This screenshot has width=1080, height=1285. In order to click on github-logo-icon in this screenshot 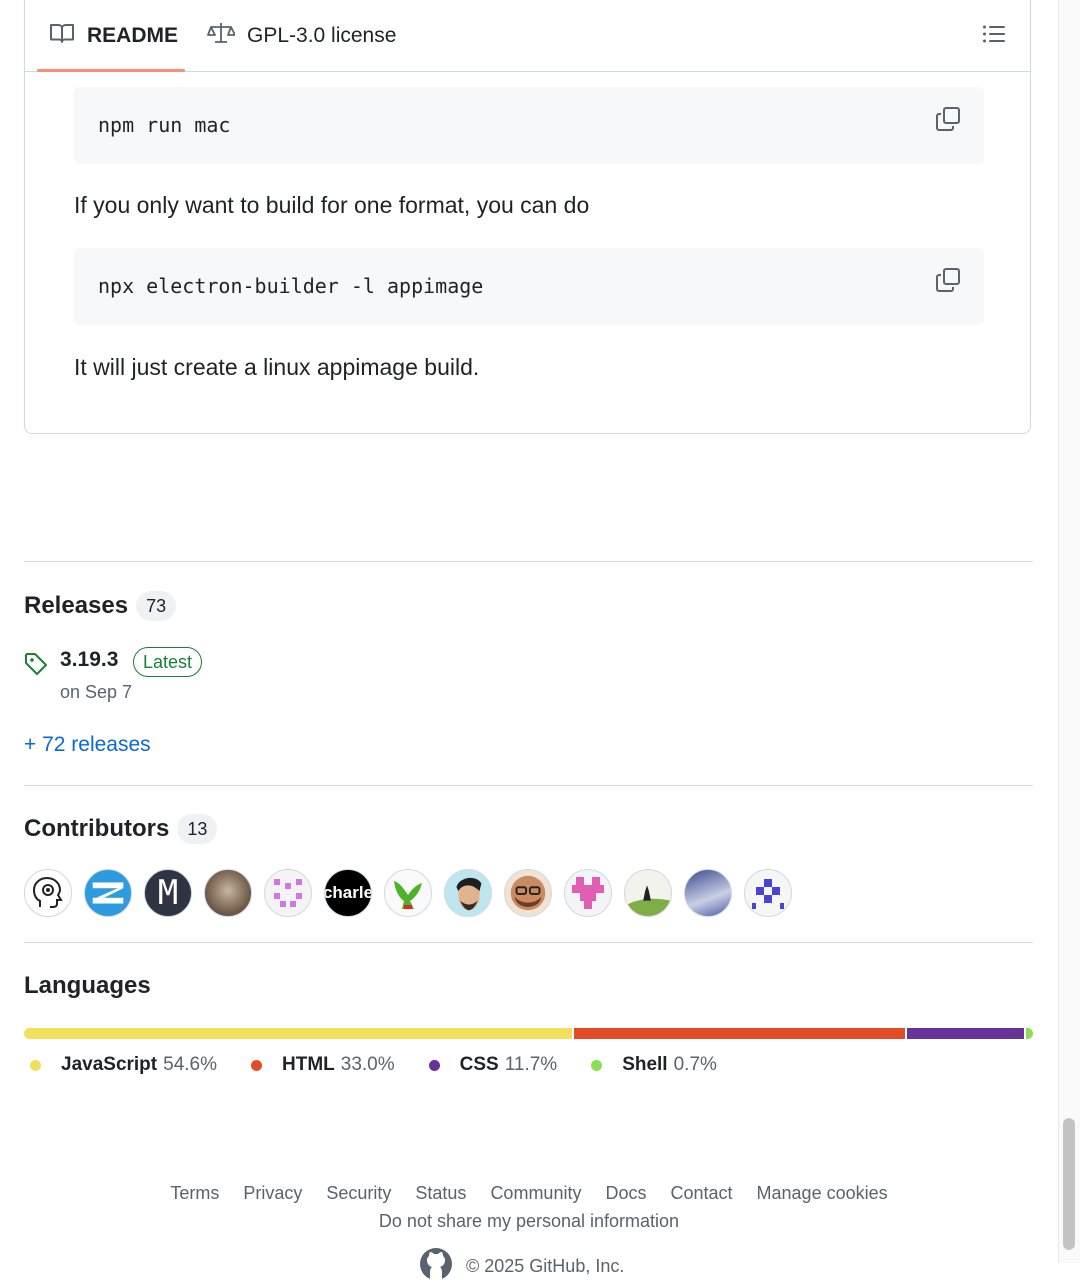, I will do `click(436, 1266)`.